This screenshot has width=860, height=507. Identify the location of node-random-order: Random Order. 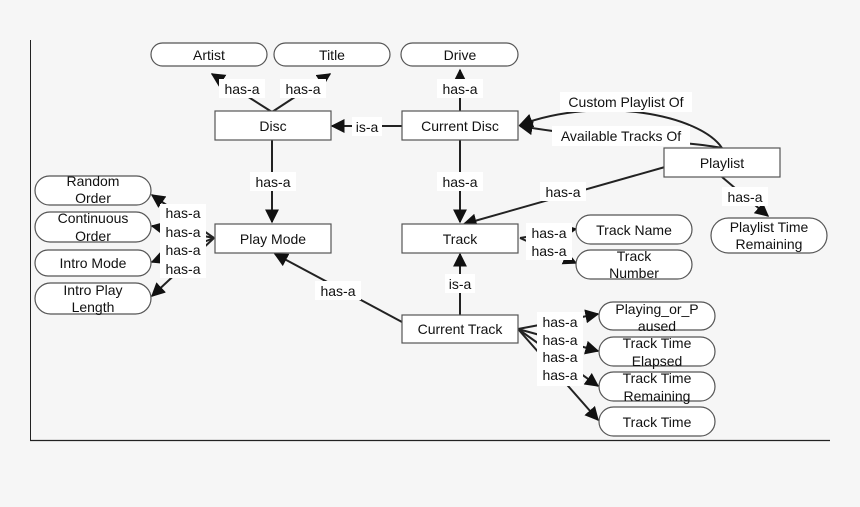
(93, 189).